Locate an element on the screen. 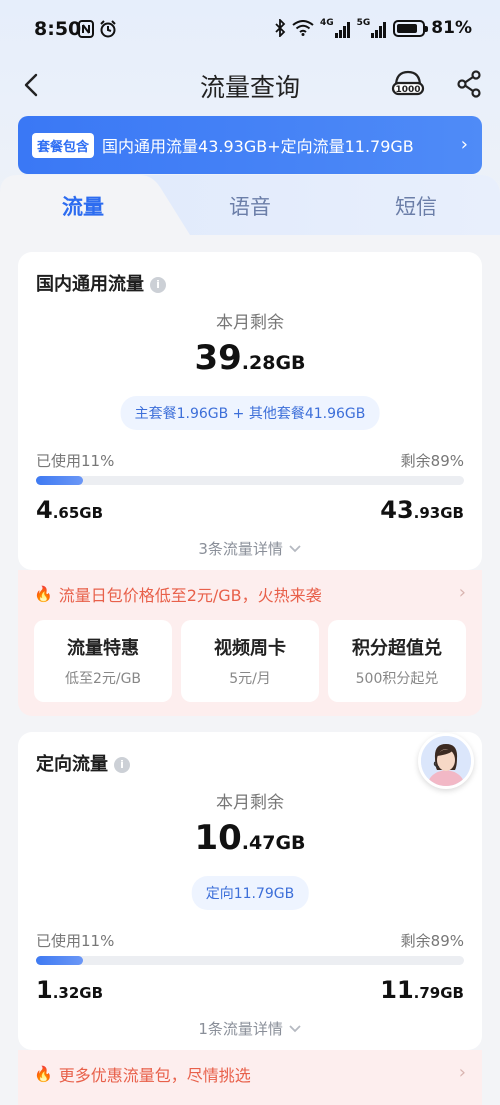 The width and height of the screenshot is (500, 1105). total-amount: 43.93GB is located at coordinates (422, 510).